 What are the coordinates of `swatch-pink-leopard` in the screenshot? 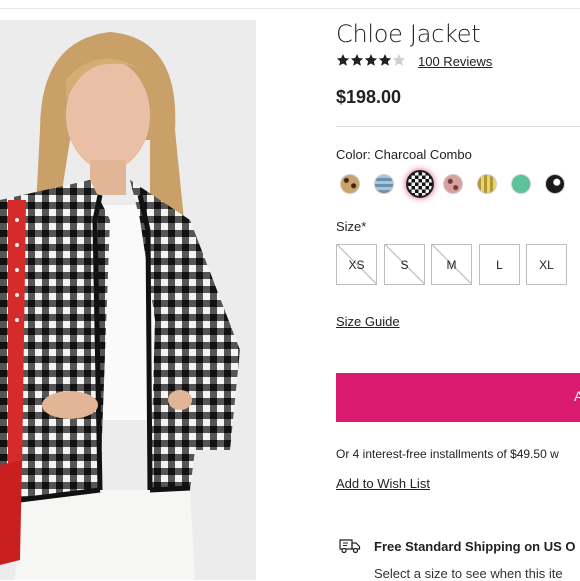 It's located at (453, 184).